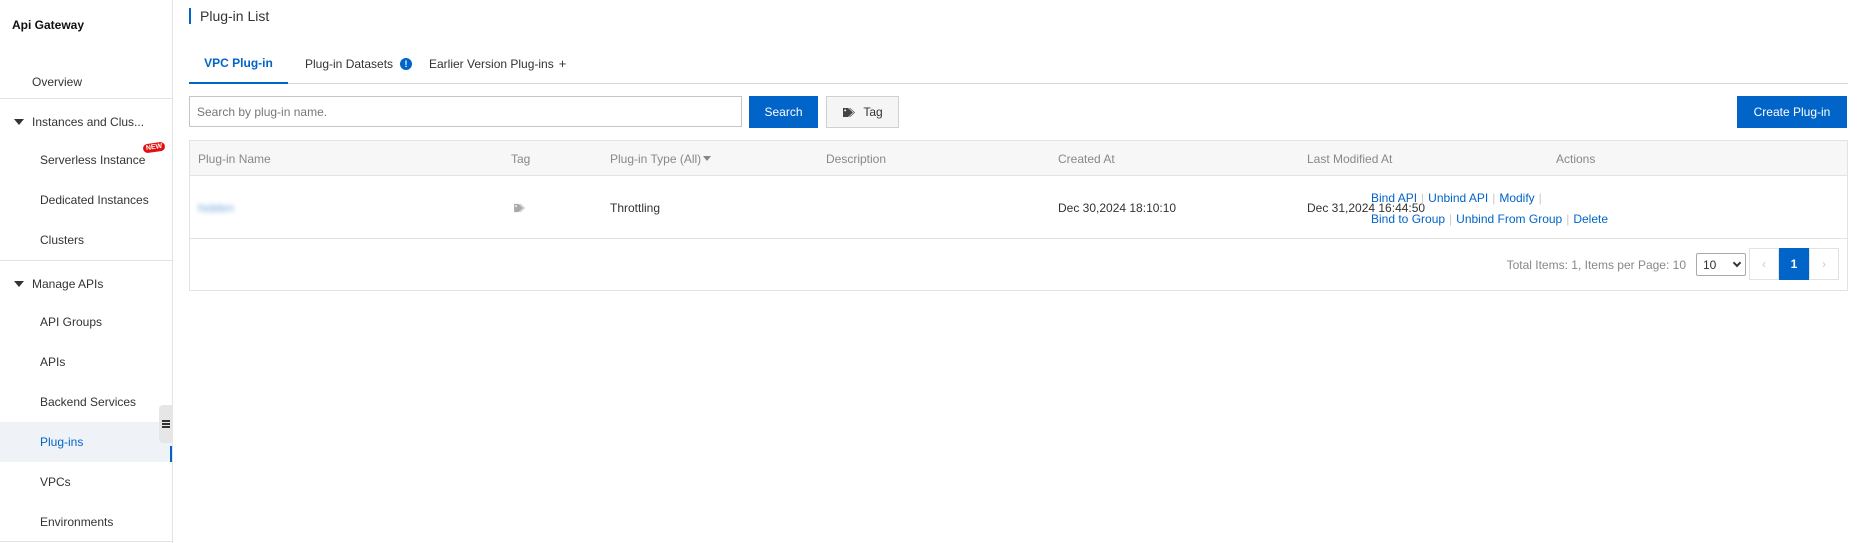  I want to click on plugin-type-cell: Throttling, so click(635, 207).